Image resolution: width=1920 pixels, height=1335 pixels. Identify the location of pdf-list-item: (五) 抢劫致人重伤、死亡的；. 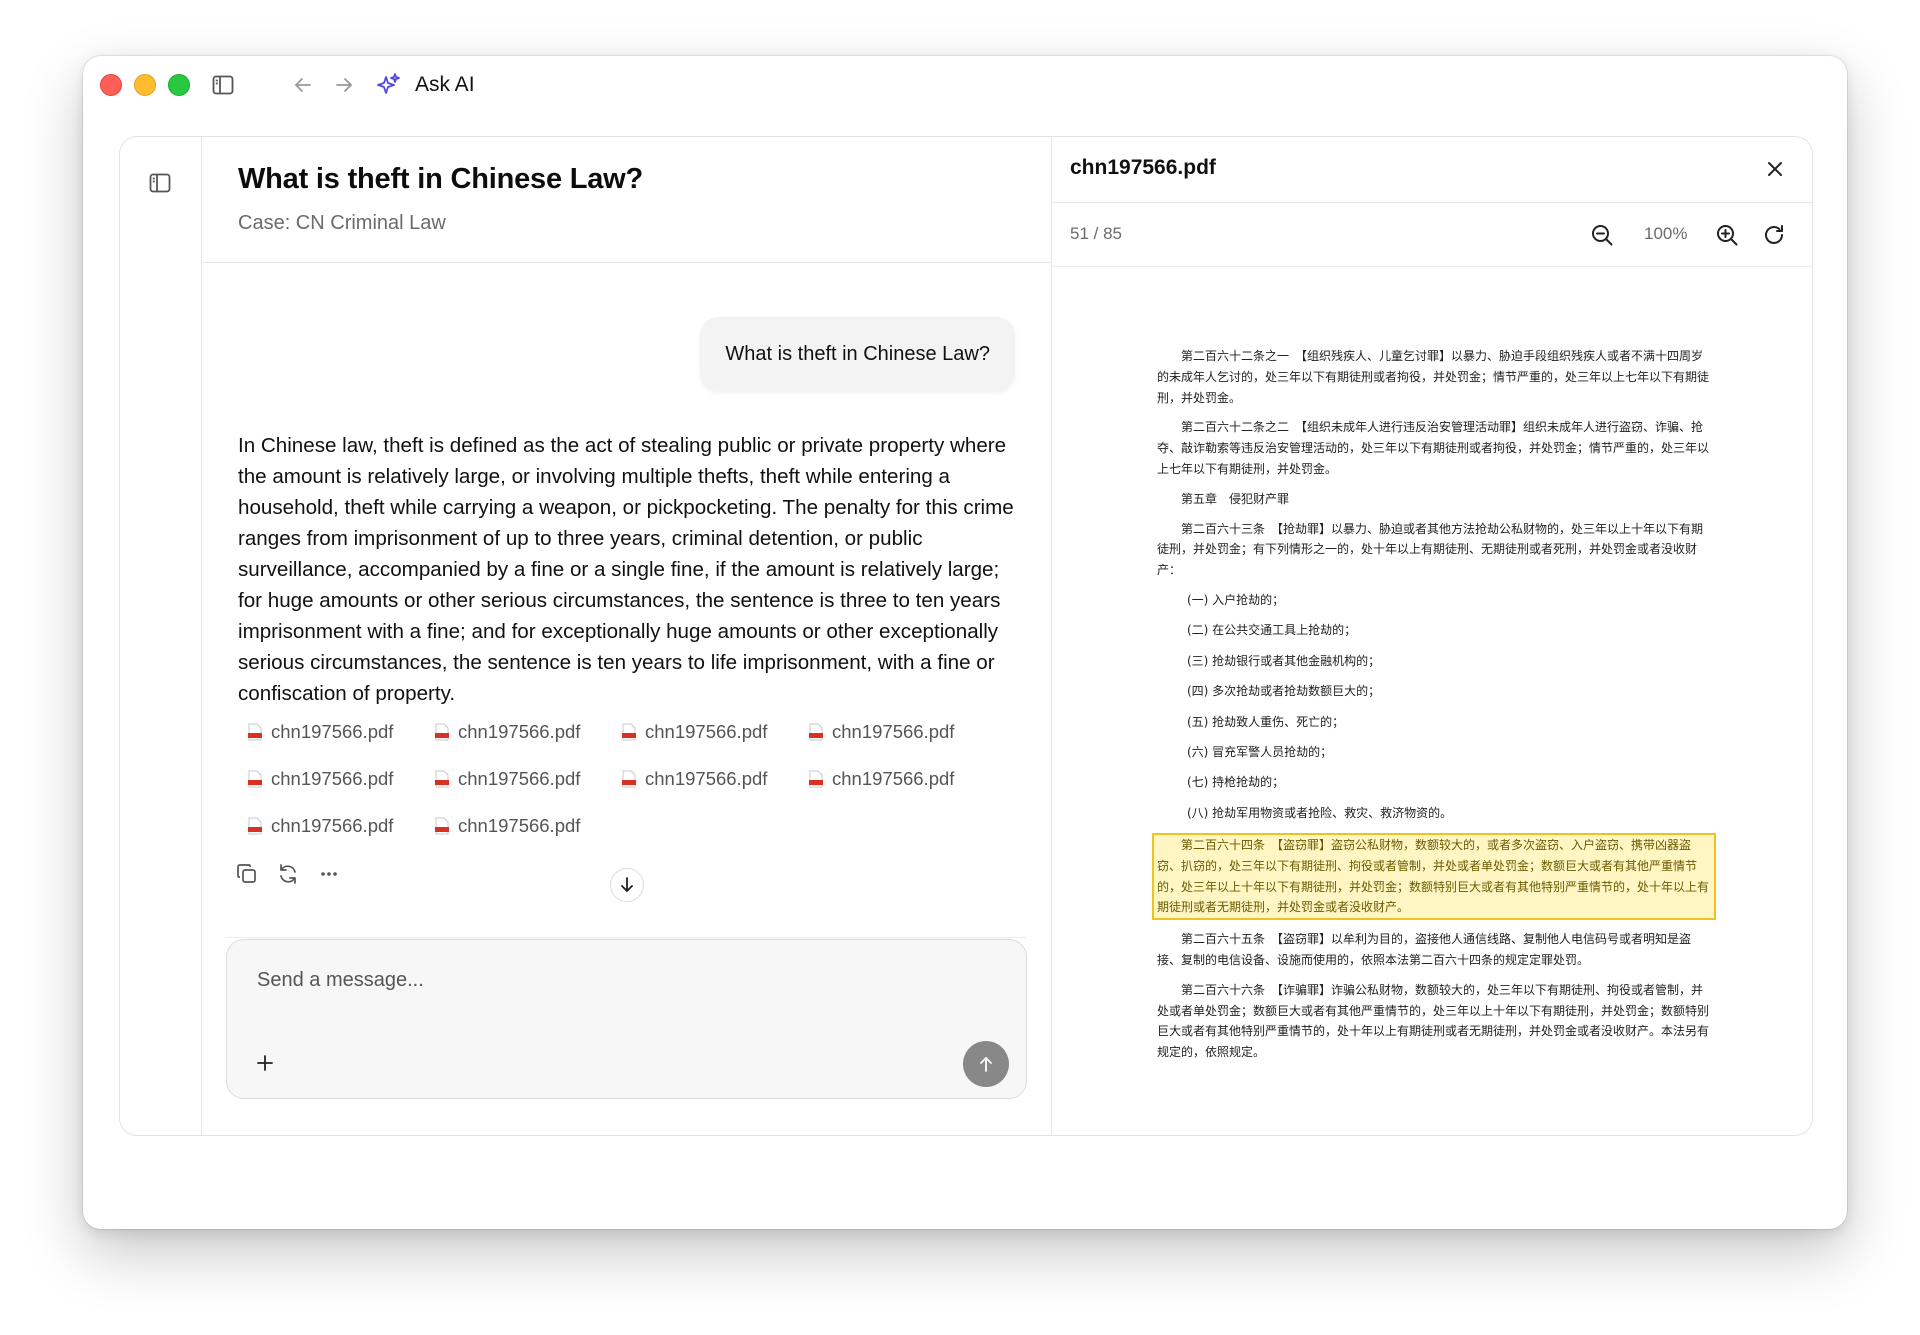
(1266, 721).